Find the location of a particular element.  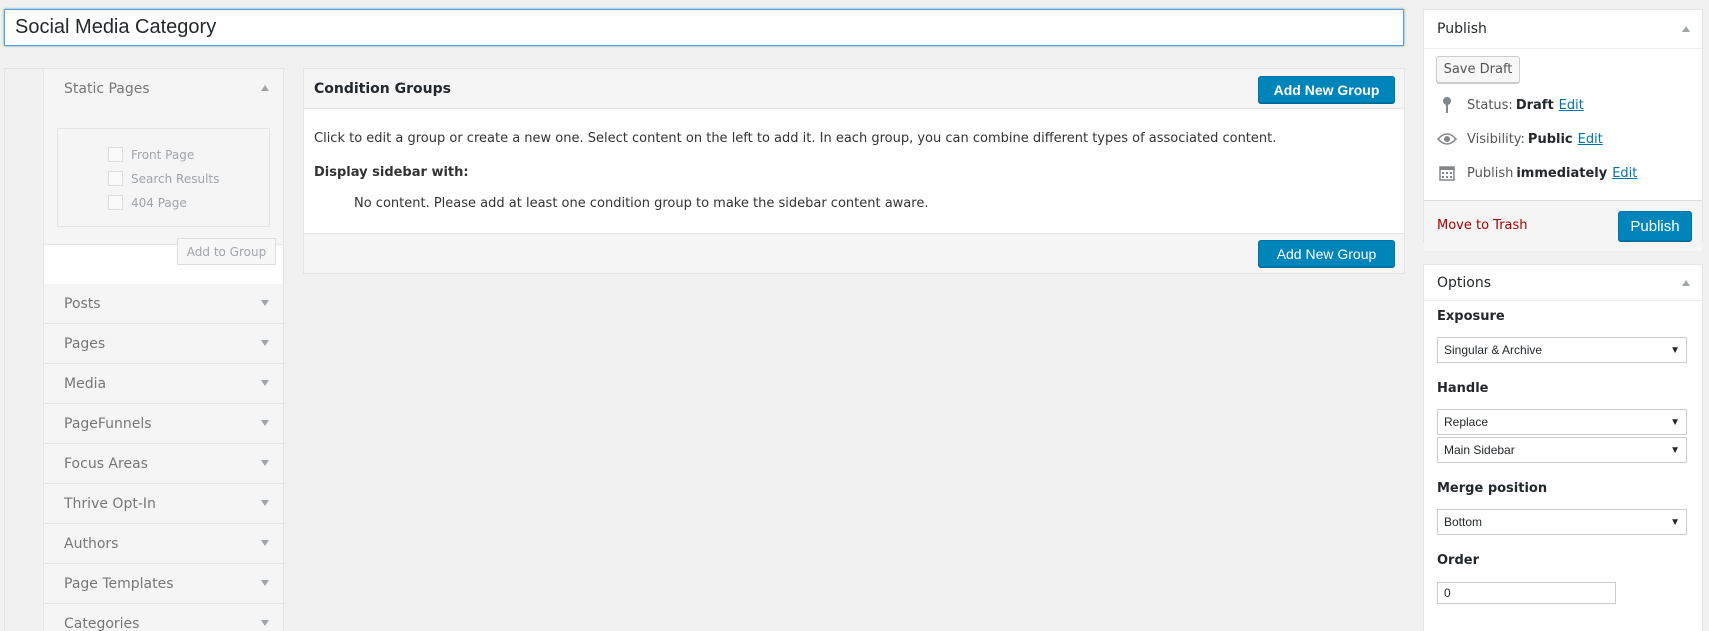

option-label: Search Results is located at coordinates (175, 178).